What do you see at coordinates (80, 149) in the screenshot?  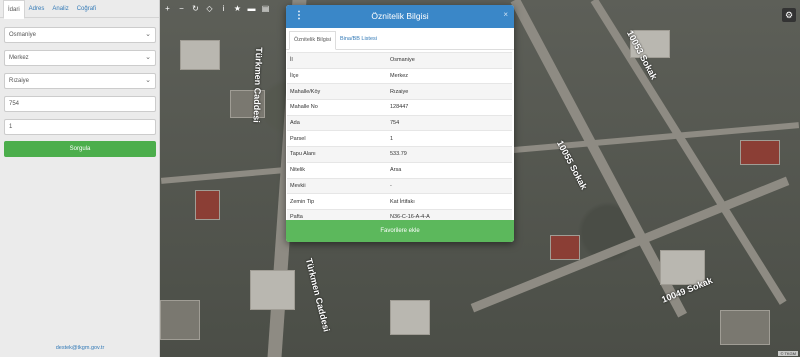 I see `query-button: Sorgula` at bounding box center [80, 149].